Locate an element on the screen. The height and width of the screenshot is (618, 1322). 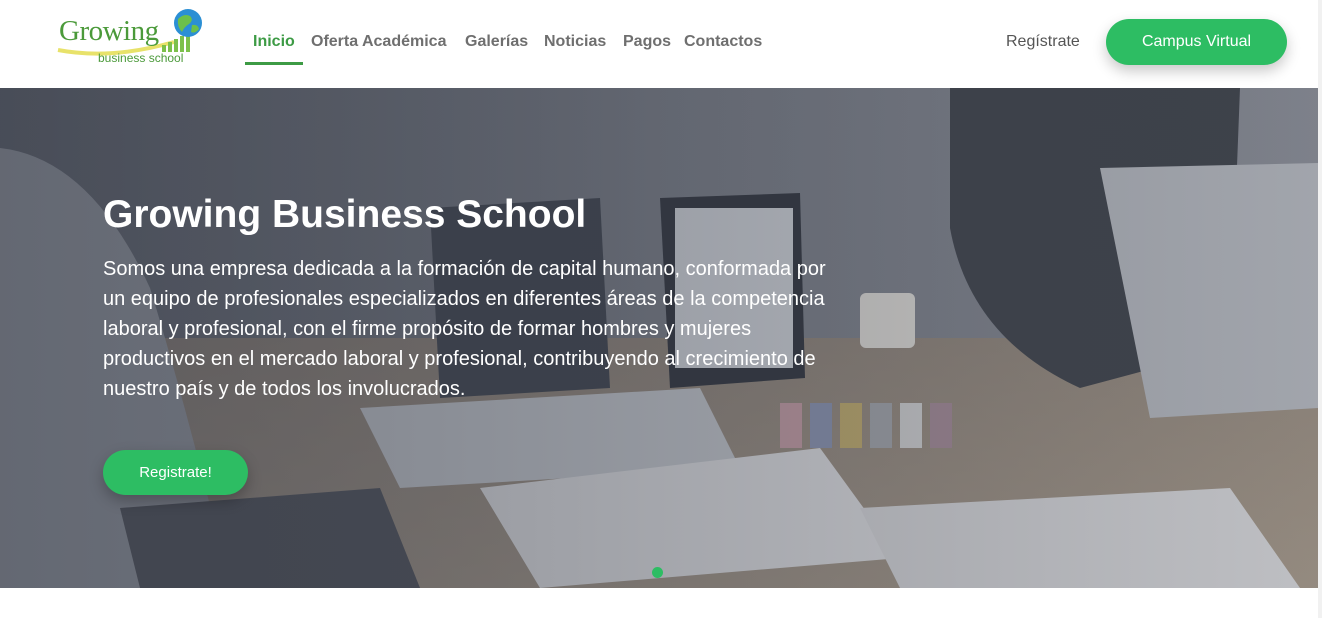
nav-item-noticias: Noticias is located at coordinates (575, 42).